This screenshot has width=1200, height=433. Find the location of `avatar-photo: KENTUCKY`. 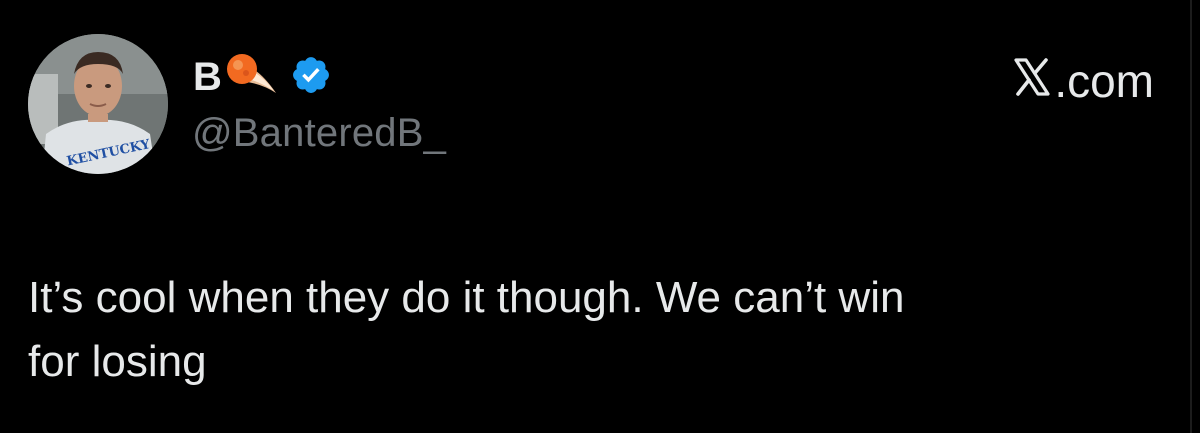

avatar-photo: KENTUCKY is located at coordinates (98, 104).